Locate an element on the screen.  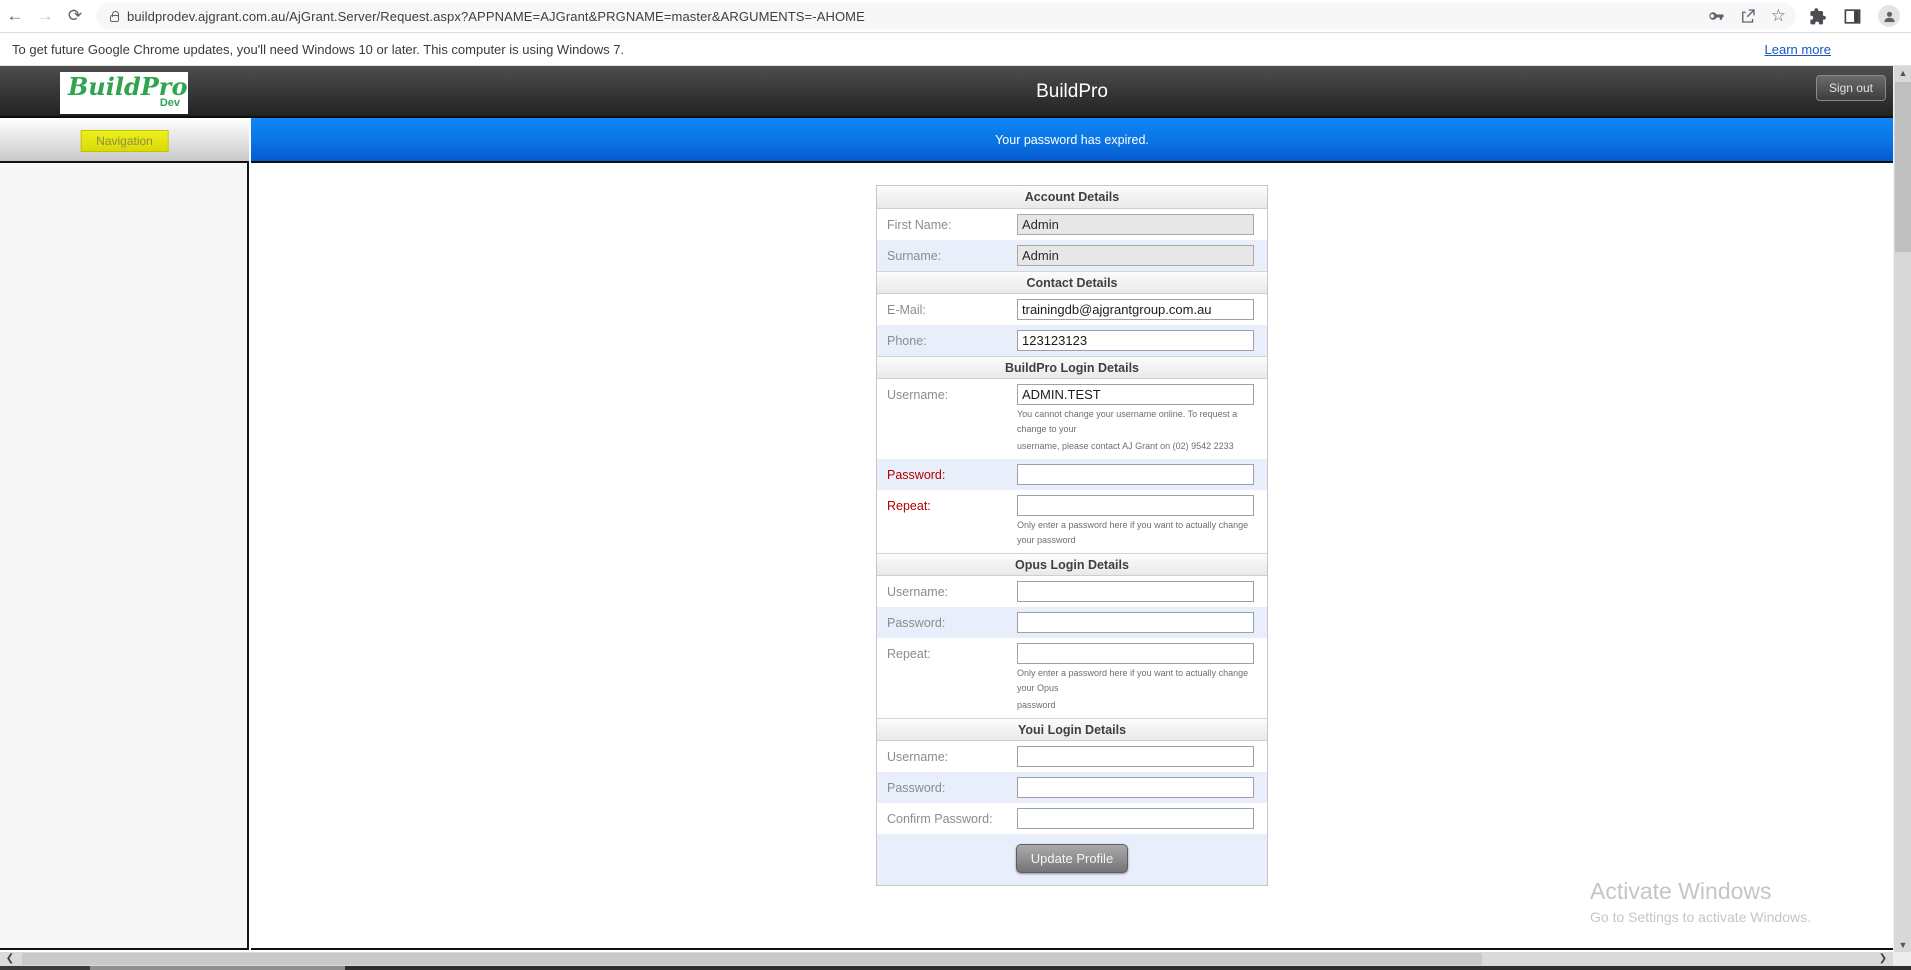
scroll-down-icon: ▼ is located at coordinates (1902, 945).